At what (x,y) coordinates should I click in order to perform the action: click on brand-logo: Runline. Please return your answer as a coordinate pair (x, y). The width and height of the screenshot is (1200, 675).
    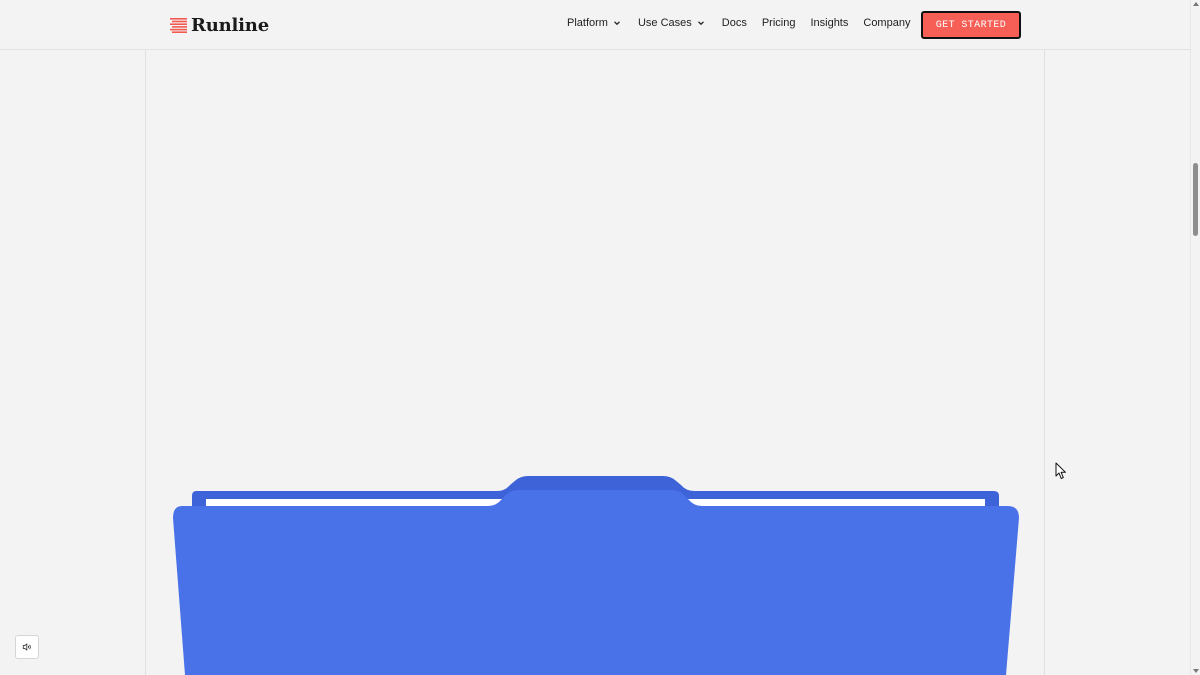
    Looking at the image, I should click on (219, 25).